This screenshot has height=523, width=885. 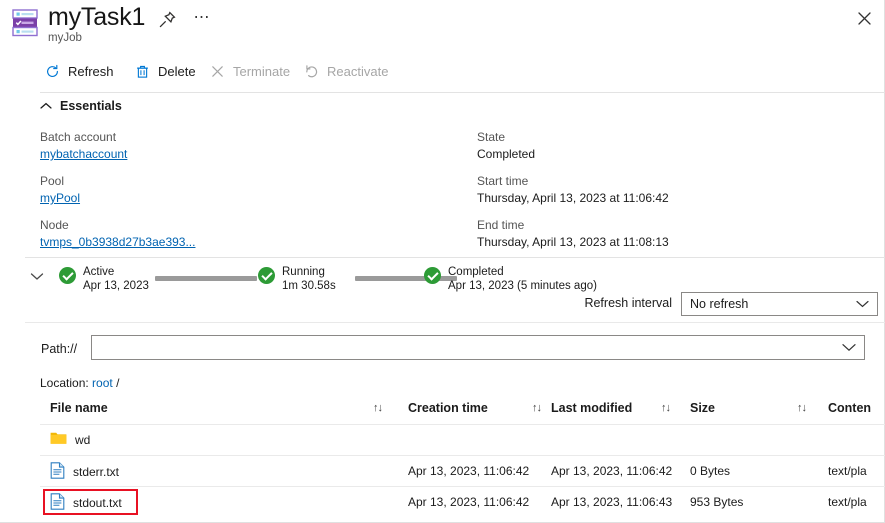 What do you see at coordinates (39, 277) in the screenshot?
I see `timeline-expand-toggle` at bounding box center [39, 277].